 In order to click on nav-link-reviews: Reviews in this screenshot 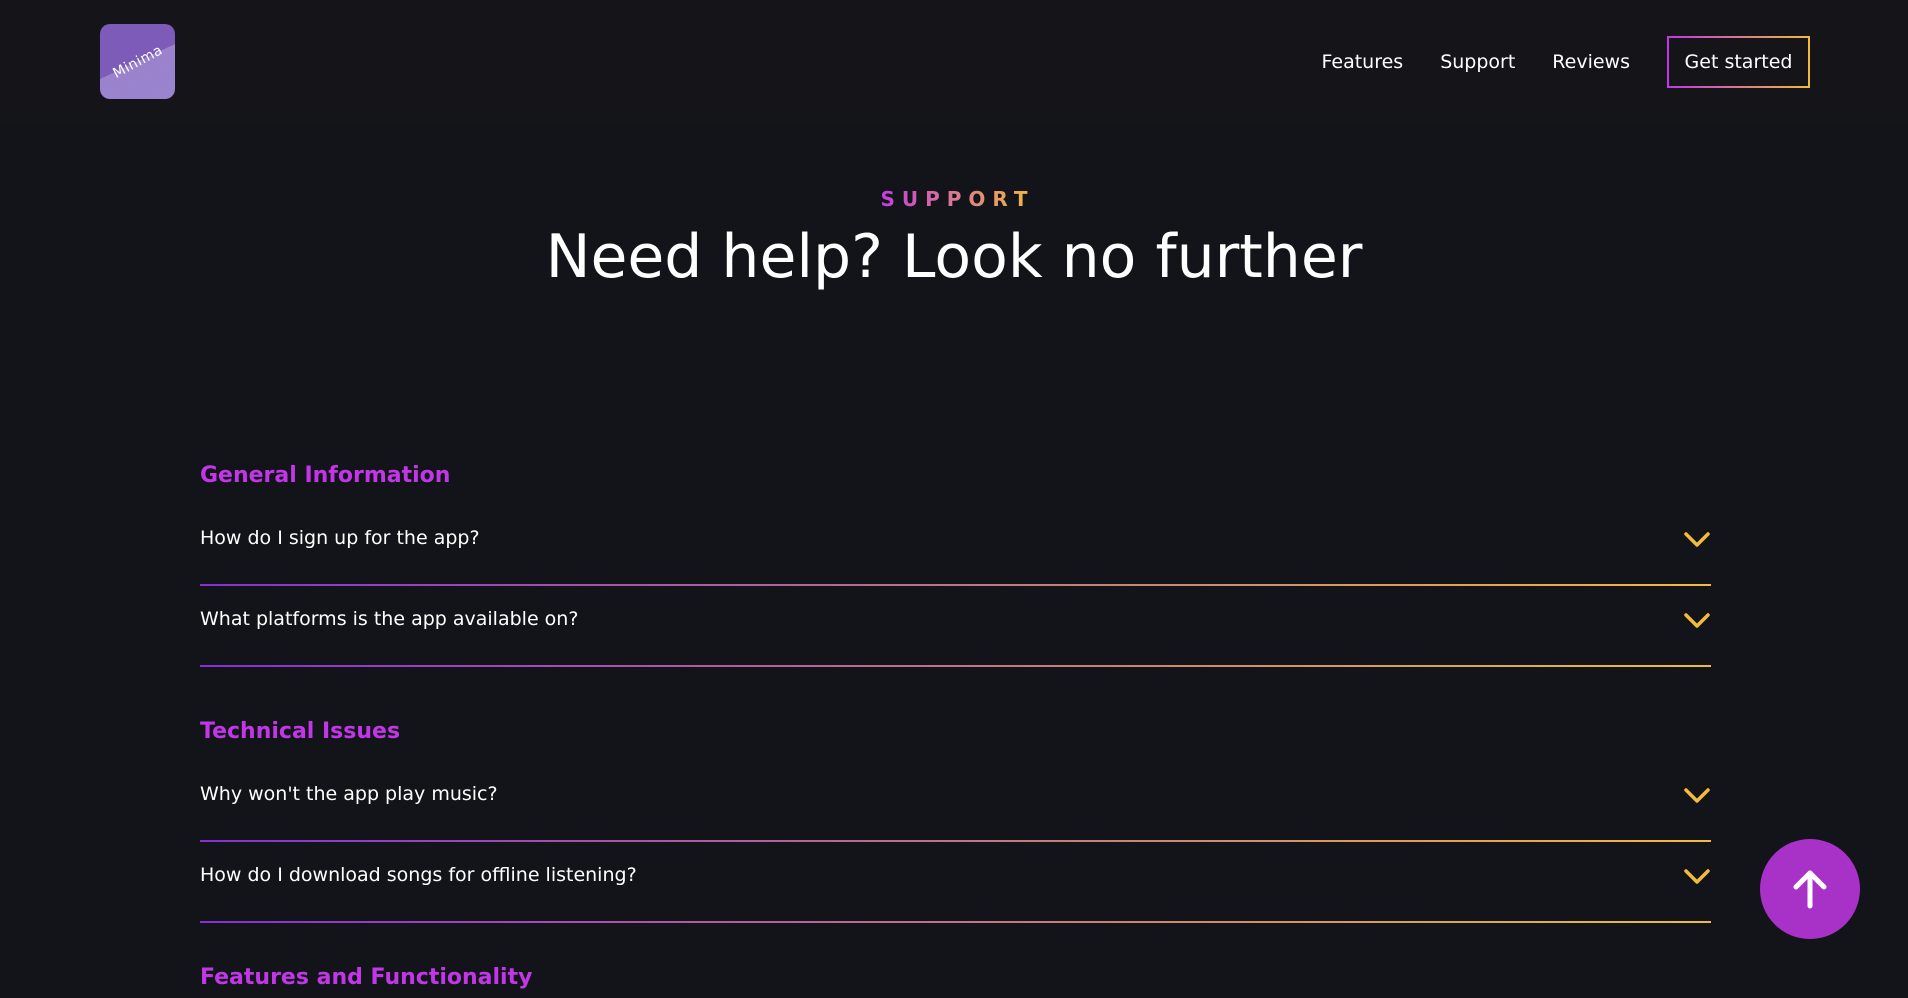, I will do `click(1591, 62)`.